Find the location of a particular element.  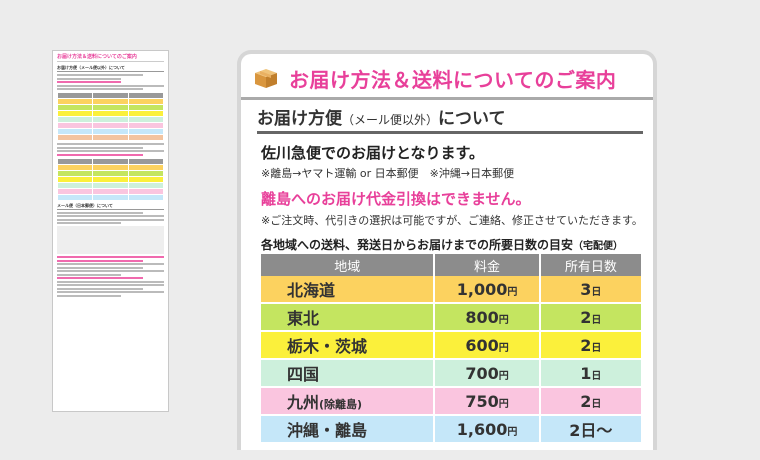

table-row: 北海道 1,000円 3日 is located at coordinates (451, 290).